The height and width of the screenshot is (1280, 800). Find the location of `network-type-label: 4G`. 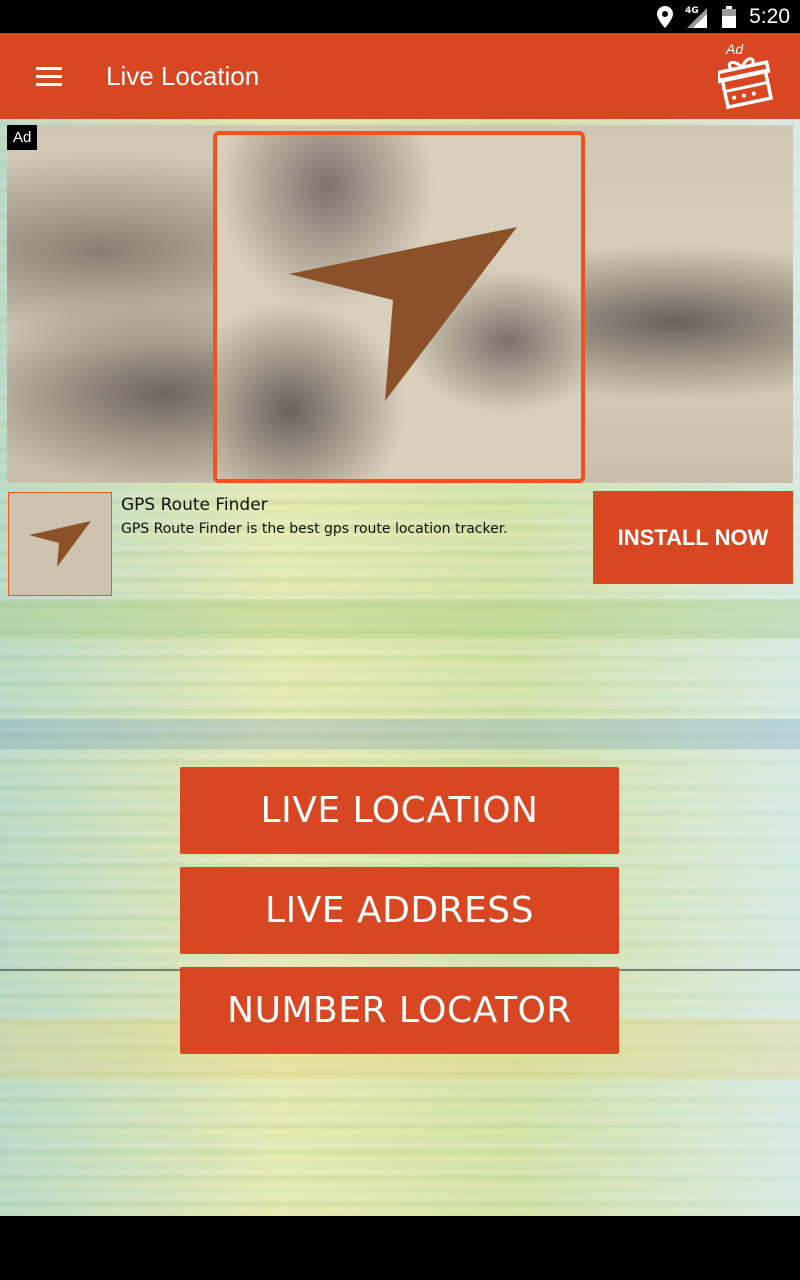

network-type-label: 4G is located at coordinates (692, 10).